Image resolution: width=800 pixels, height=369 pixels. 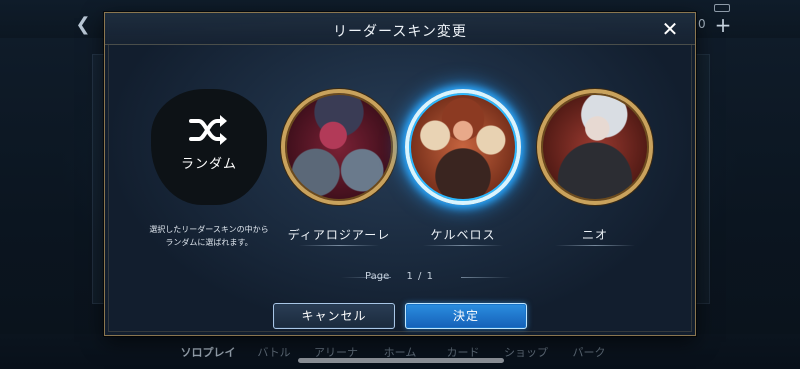 I want to click on pager-current: 1, so click(x=410, y=276).